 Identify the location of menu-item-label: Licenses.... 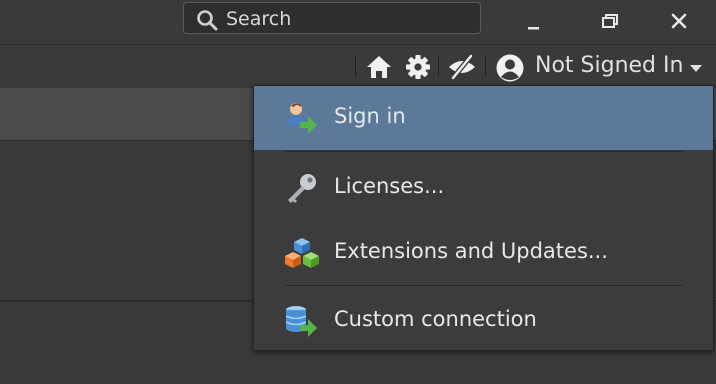
(389, 186).